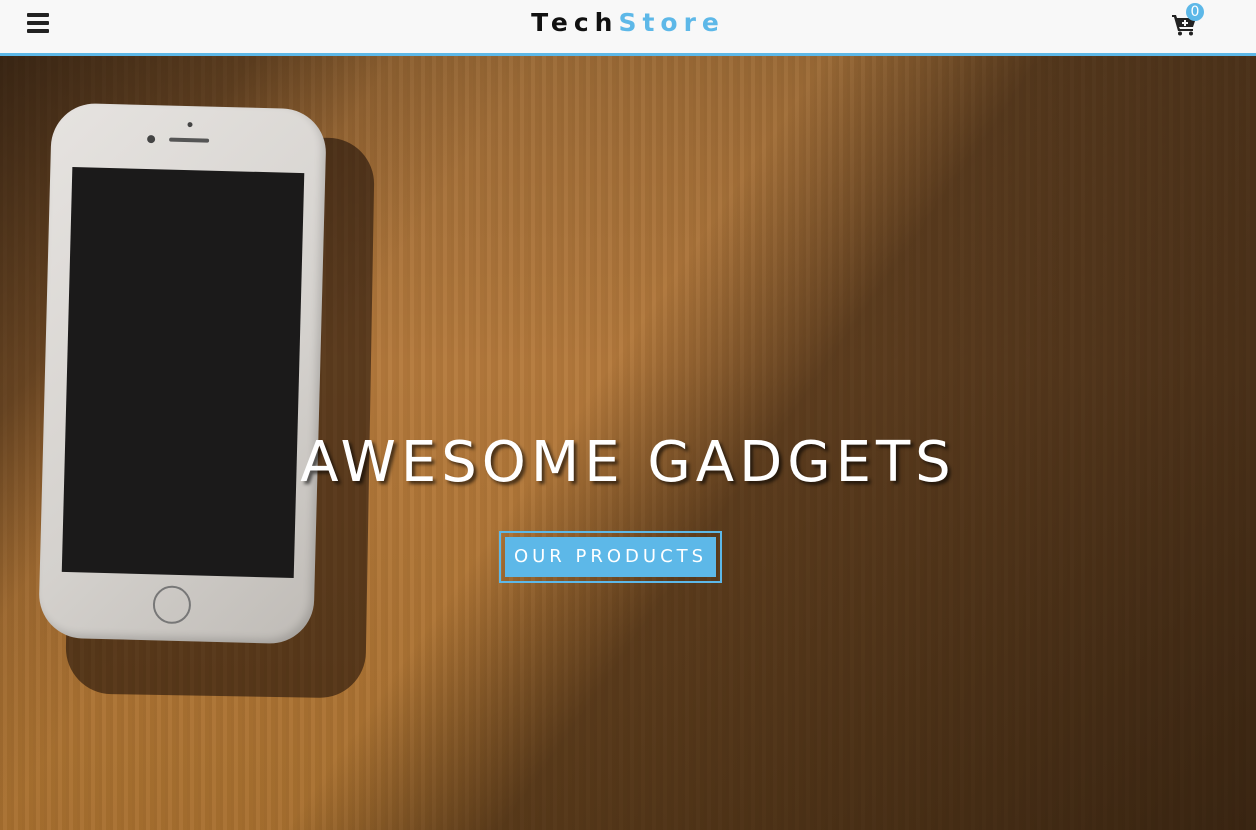 The width and height of the screenshot is (1256, 830). I want to click on phone-home-button, so click(172, 605).